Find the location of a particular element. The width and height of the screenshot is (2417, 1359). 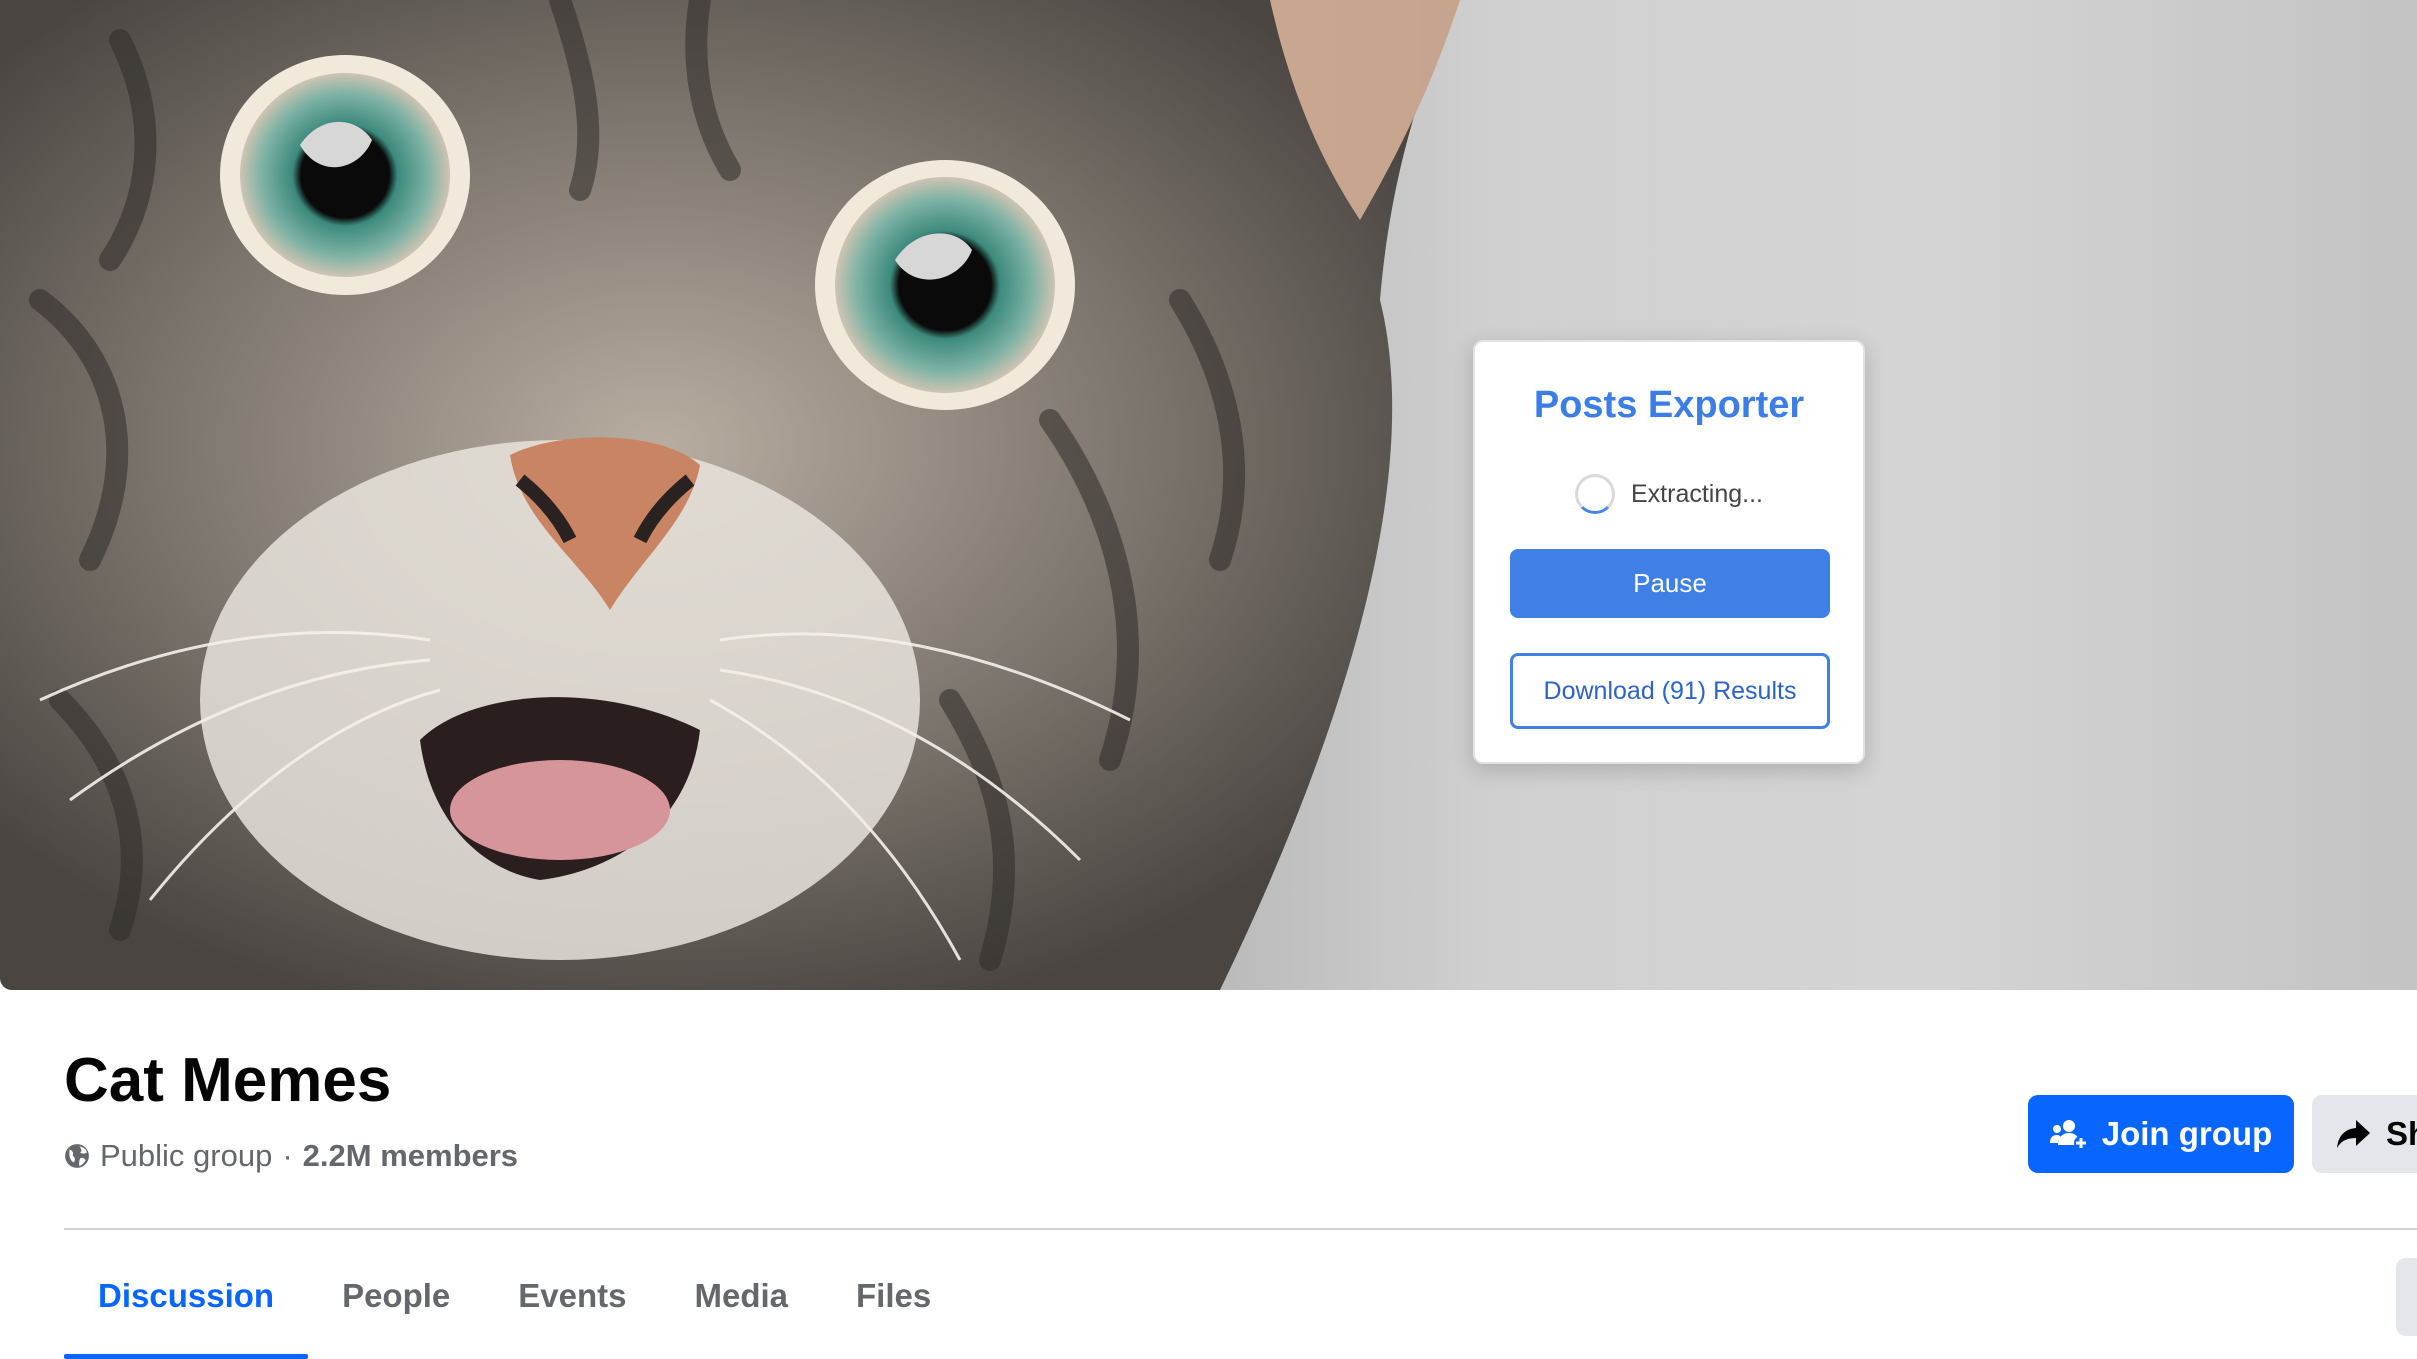

group-add-icon is located at coordinates (2068, 1135).